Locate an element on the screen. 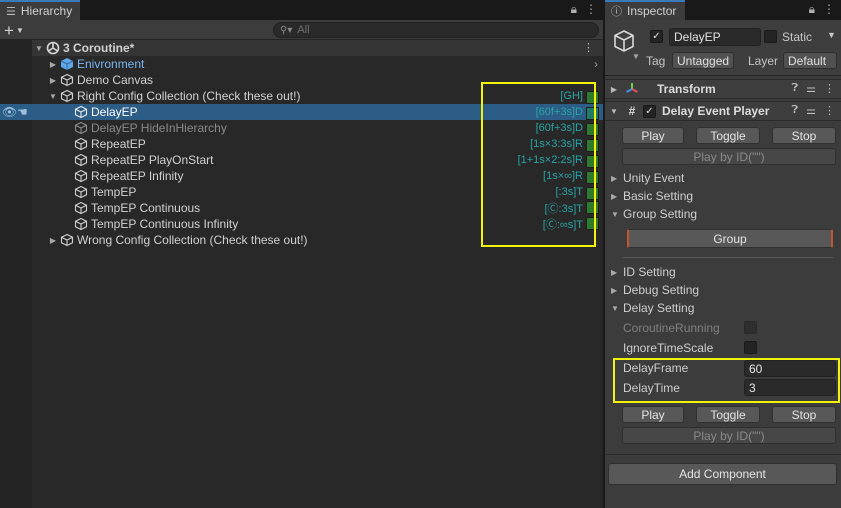 Image resolution: width=841 pixels, height=508 pixels. transform-axes-icon is located at coordinates (632, 88).